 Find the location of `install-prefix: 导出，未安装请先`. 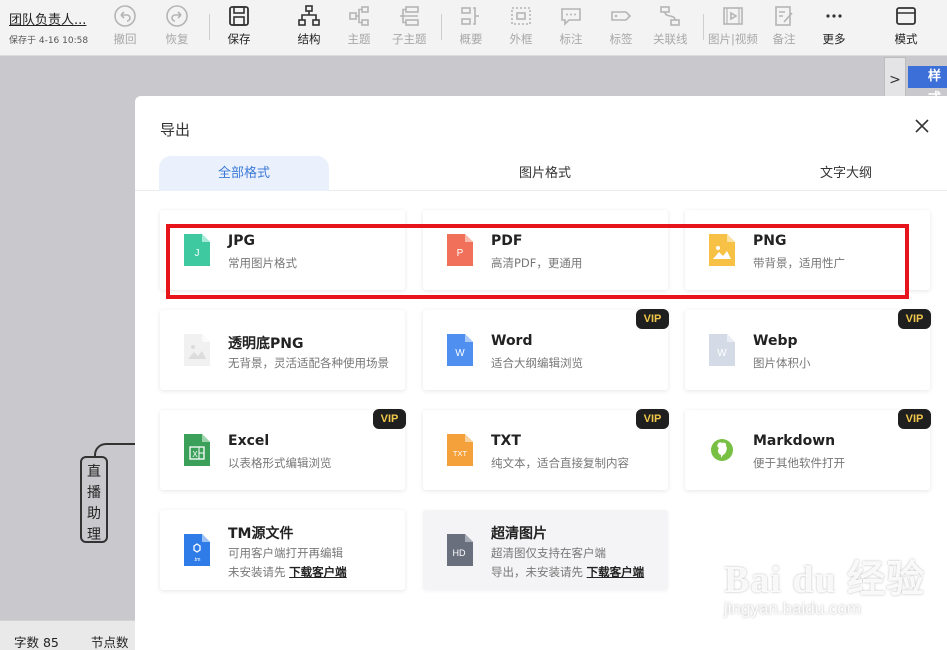

install-prefix: 导出，未安装请先 is located at coordinates (537, 572).